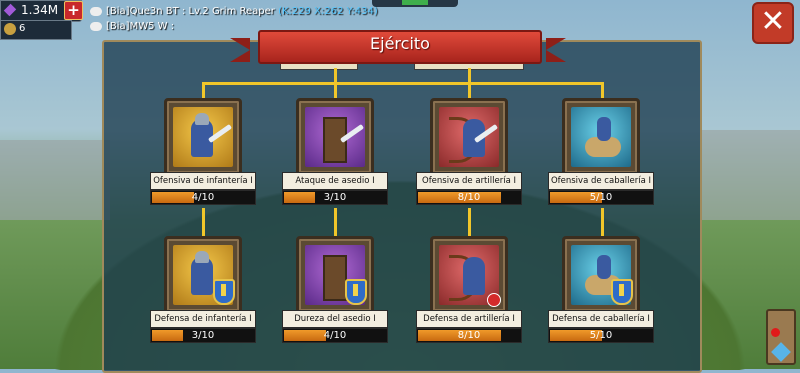  Describe the element at coordinates (402, 83) in the screenshot. I see `tree-connector-top` at that location.